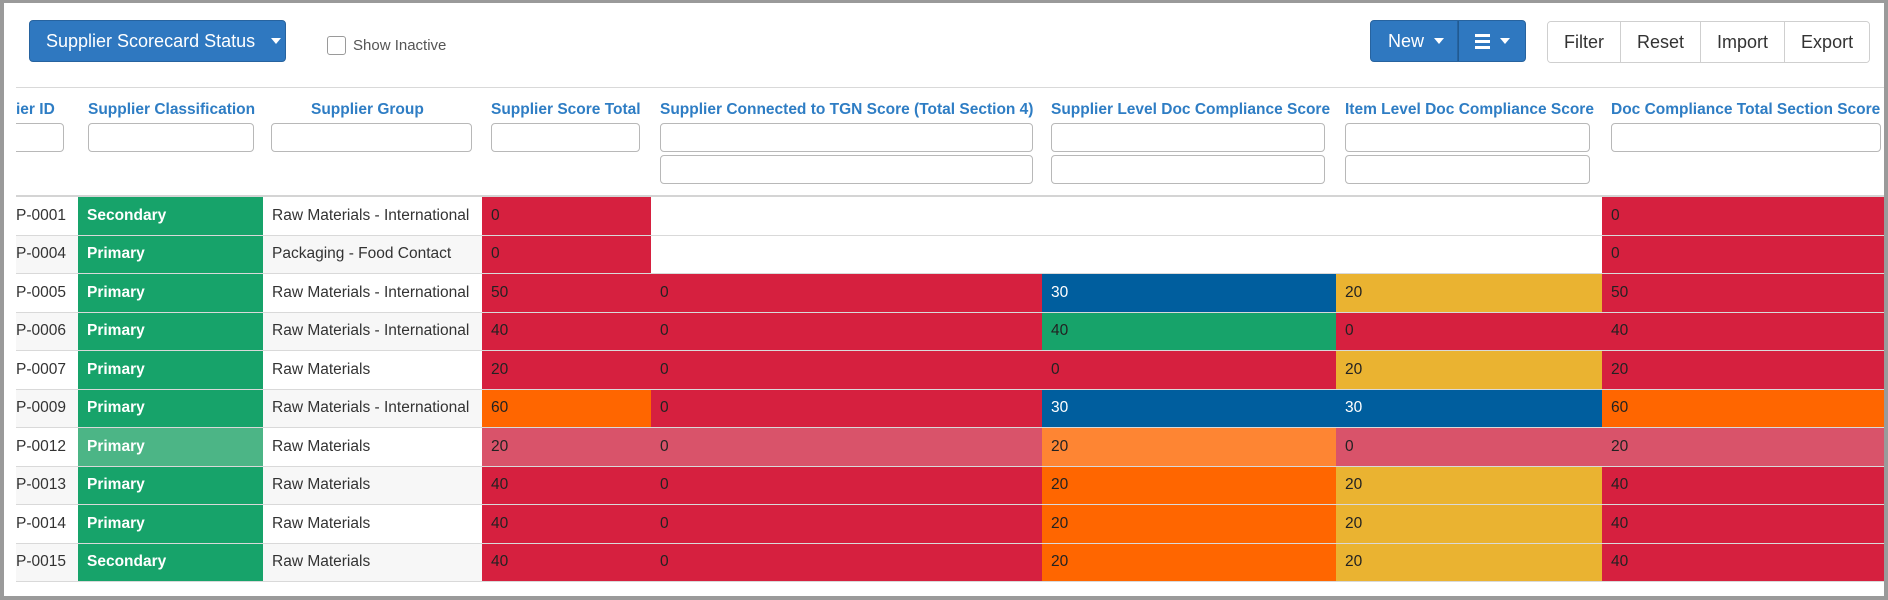 The height and width of the screenshot is (600, 1888). I want to click on cell-supplier-id: P-0001, so click(47, 216).